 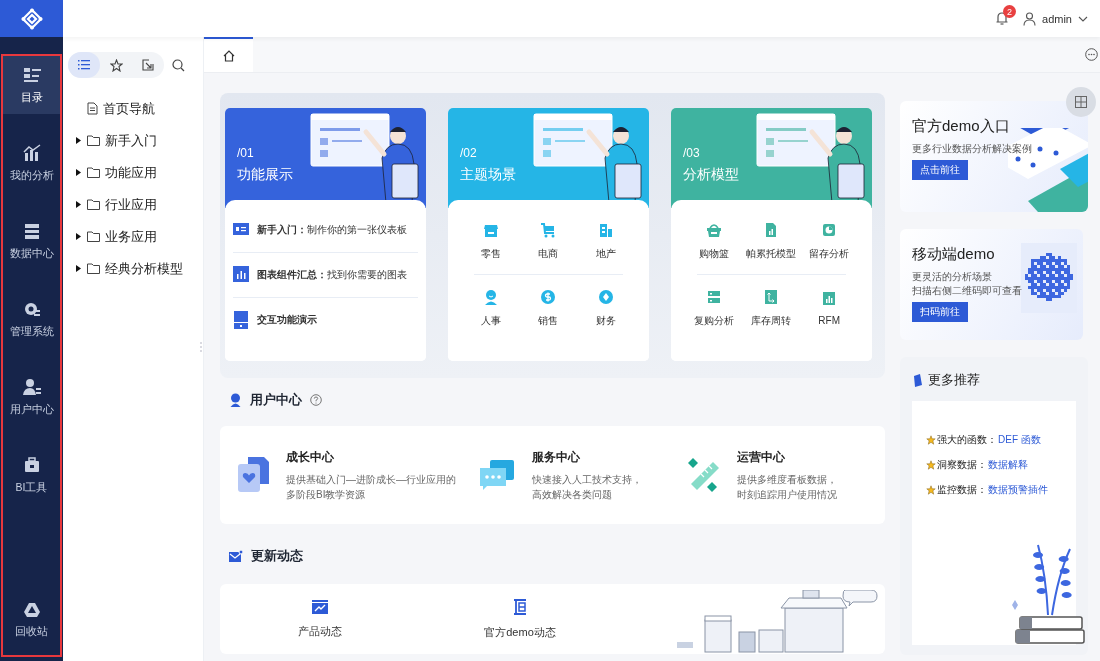 I want to click on search-icon, so click(x=178, y=65).